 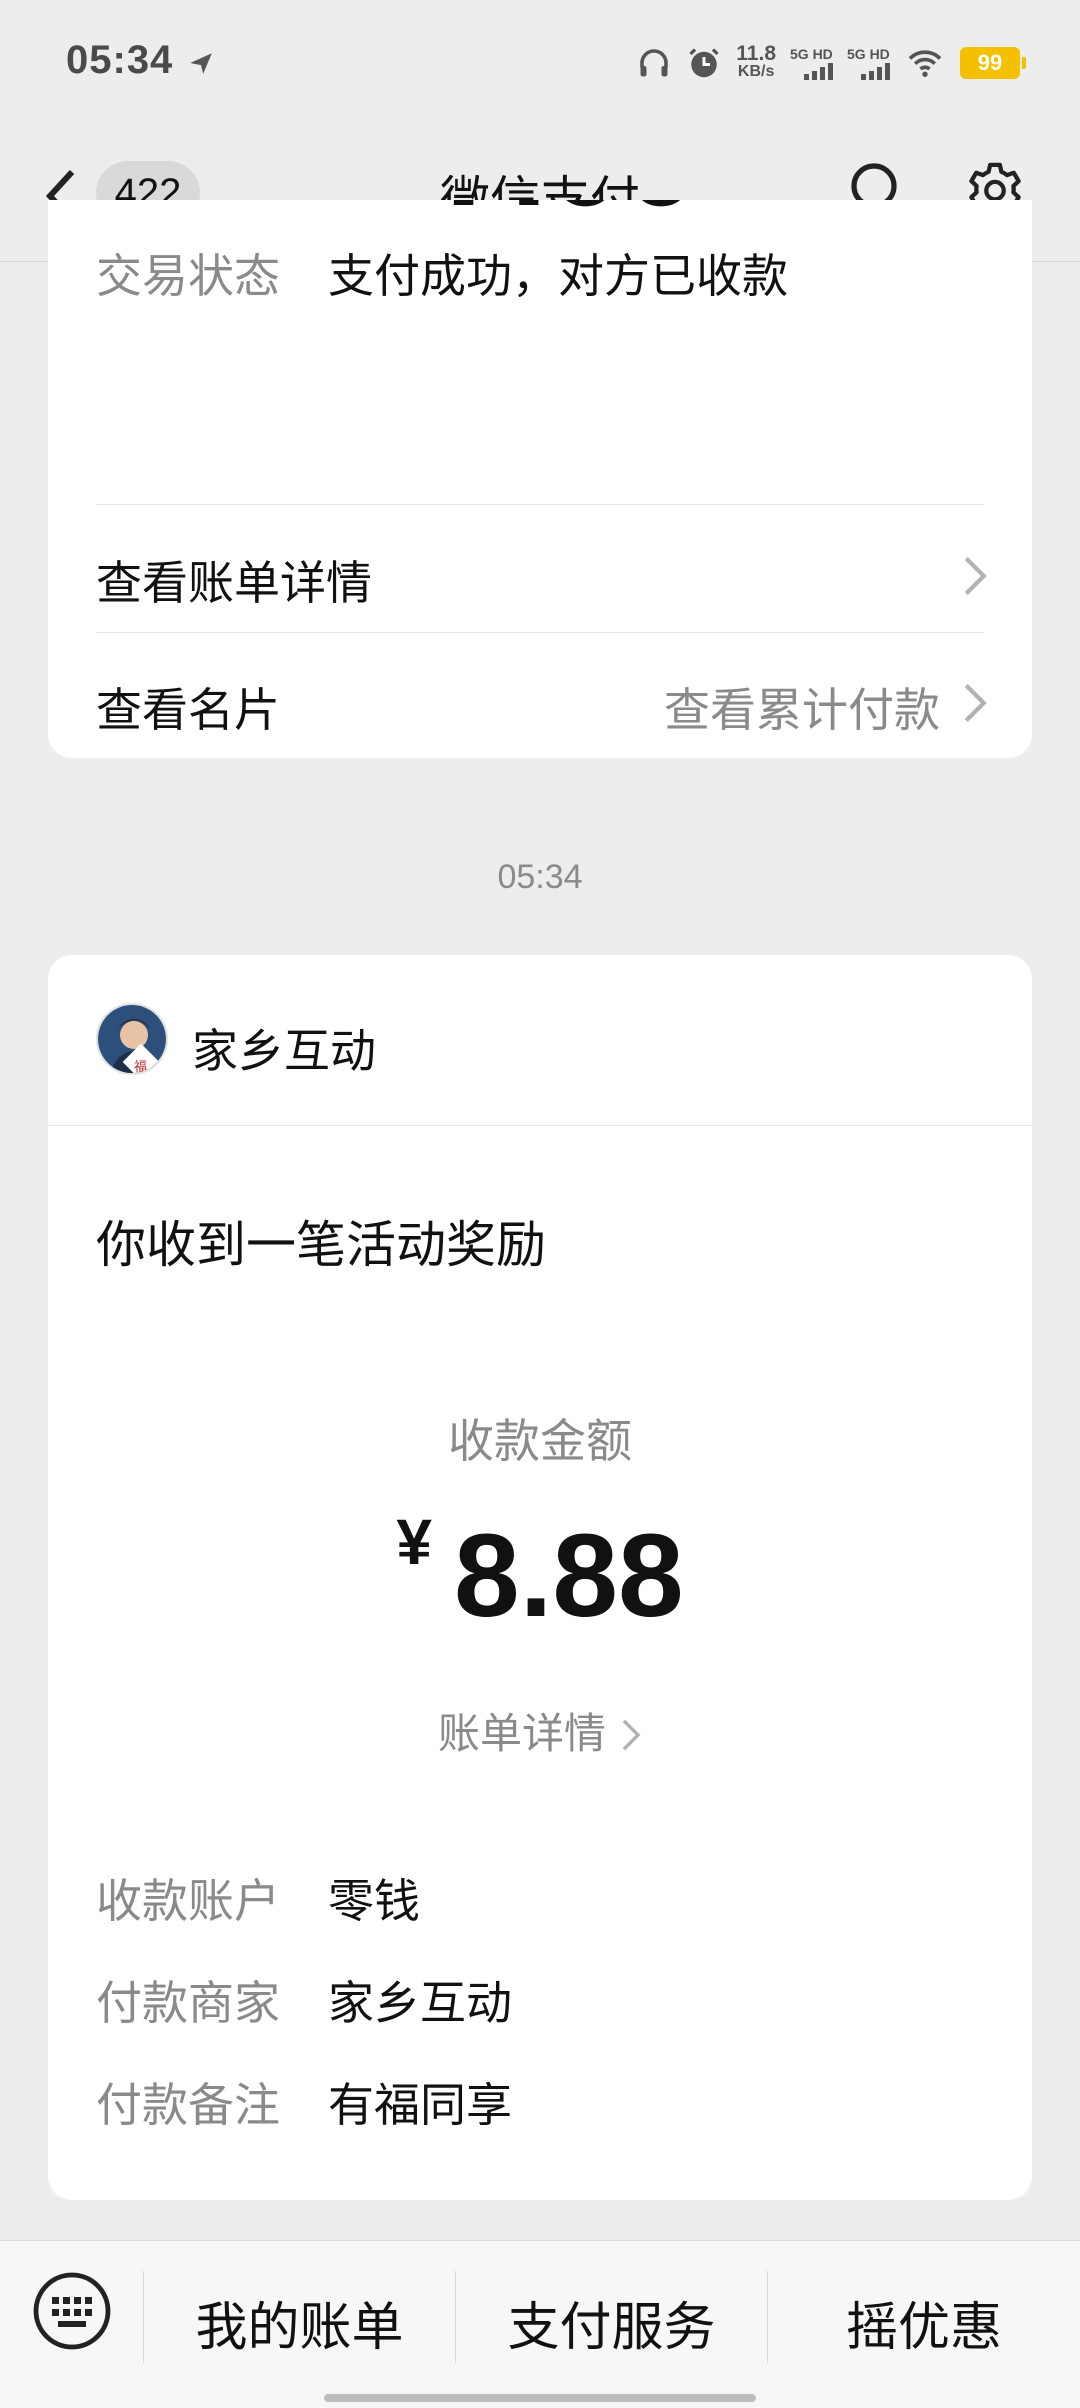 What do you see at coordinates (188, 276) in the screenshot?
I see `status-label: 交易状态` at bounding box center [188, 276].